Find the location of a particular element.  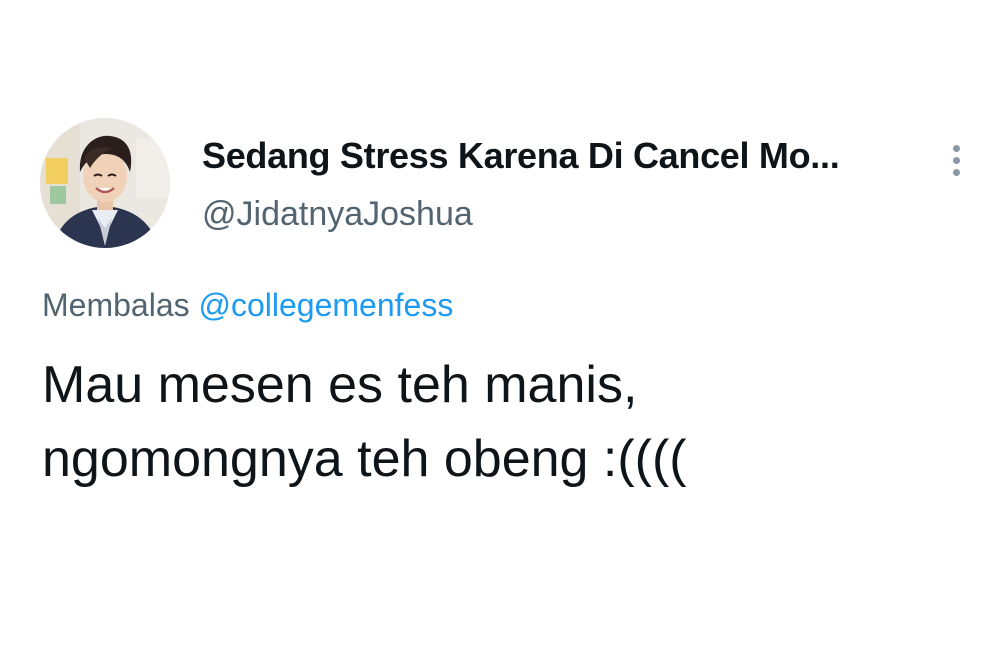

more-options-button is located at coordinates (956, 160).